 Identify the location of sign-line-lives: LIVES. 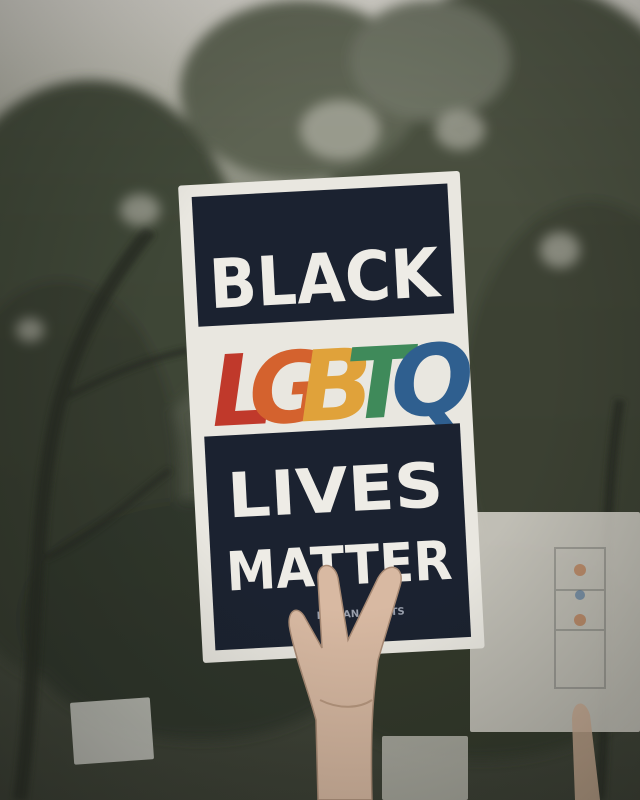
(335, 490).